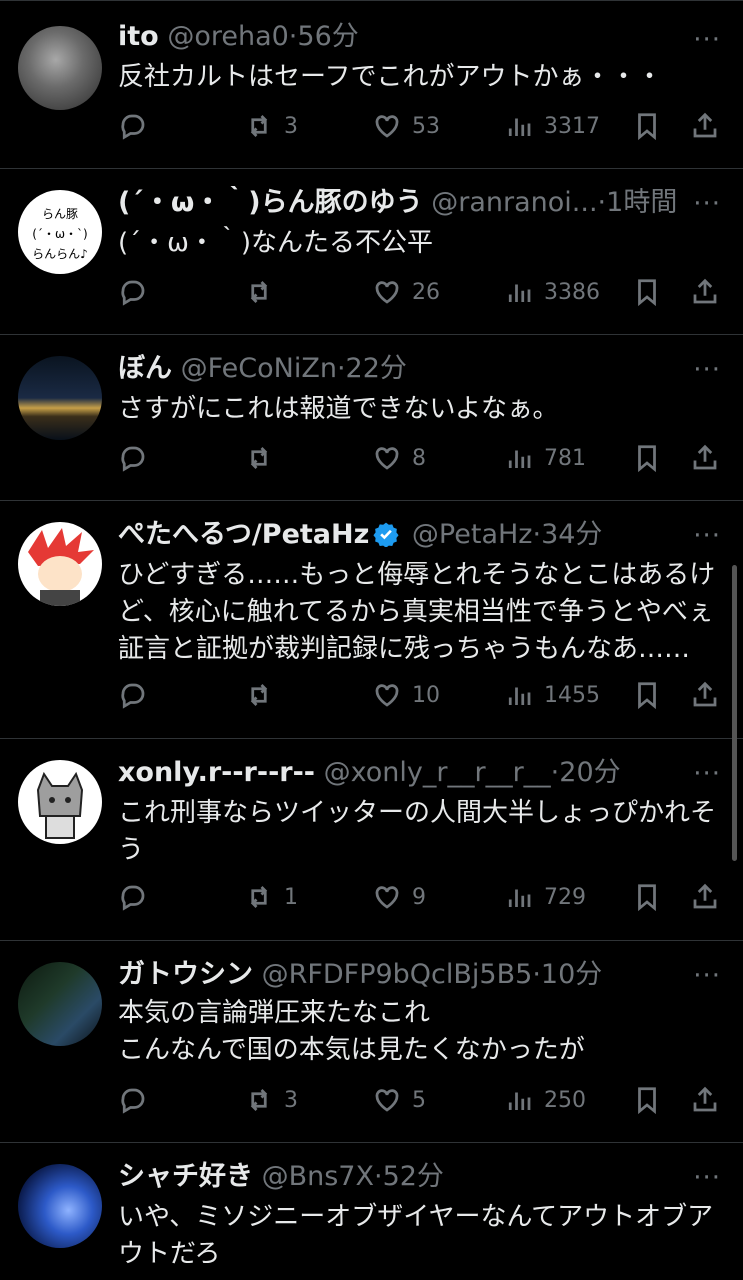 This screenshot has width=743, height=1280. Describe the element at coordinates (416, 1235) in the screenshot. I see `tweet-text: いや、ミソジニーオブザイヤーなんてアウトオブアウトだろ` at that location.